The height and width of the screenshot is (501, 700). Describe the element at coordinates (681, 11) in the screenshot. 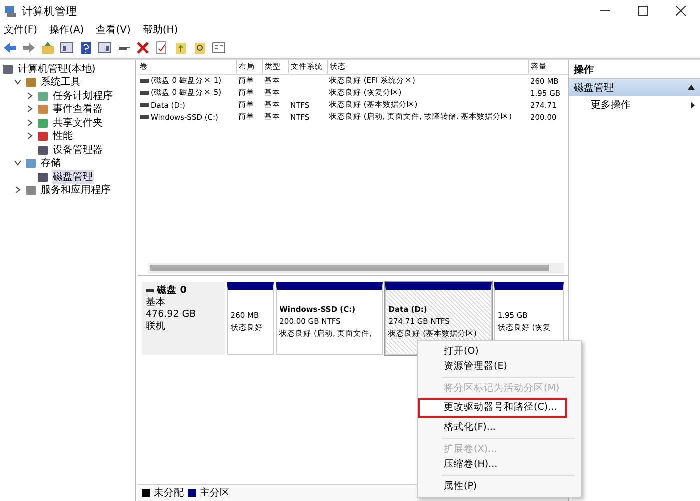

I see `close-icon` at that location.